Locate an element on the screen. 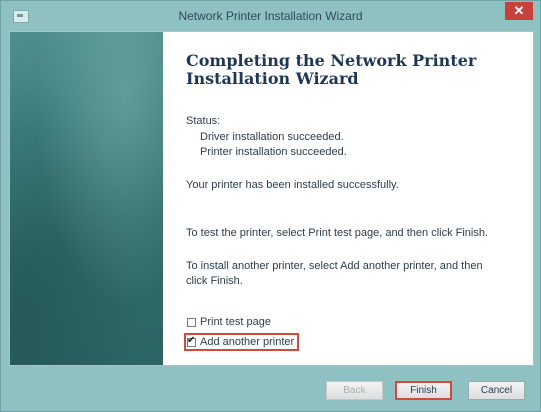  add-another-printer-option: Add another printer is located at coordinates (242, 342).